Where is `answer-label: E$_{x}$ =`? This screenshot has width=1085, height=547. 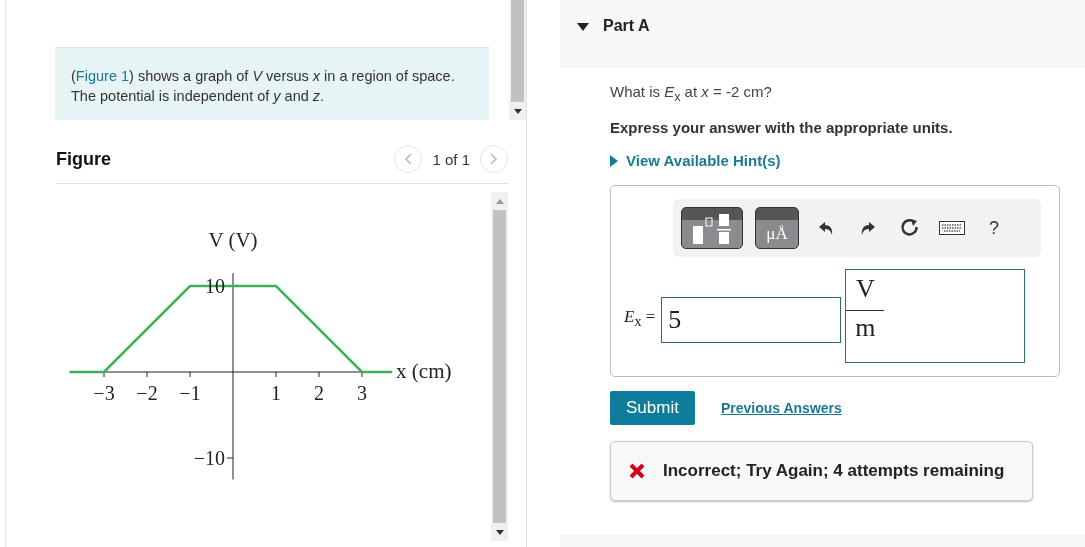 answer-label: E$_{x}$ = is located at coordinates (640, 319).